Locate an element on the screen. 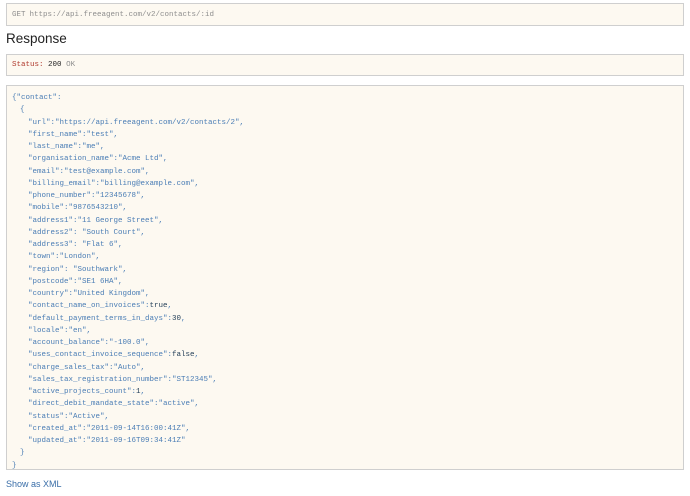 The width and height of the screenshot is (690, 496). json-key: "region": is located at coordinates (51, 269).